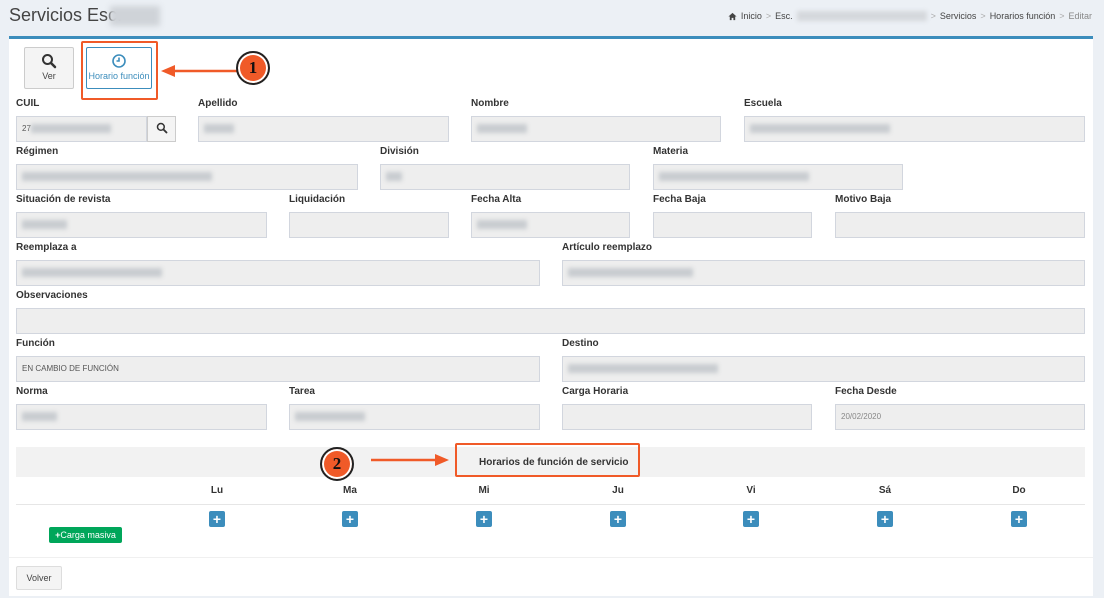 Image resolution: width=1104 pixels, height=598 pixels. I want to click on apellido-label: Apellido, so click(218, 103).